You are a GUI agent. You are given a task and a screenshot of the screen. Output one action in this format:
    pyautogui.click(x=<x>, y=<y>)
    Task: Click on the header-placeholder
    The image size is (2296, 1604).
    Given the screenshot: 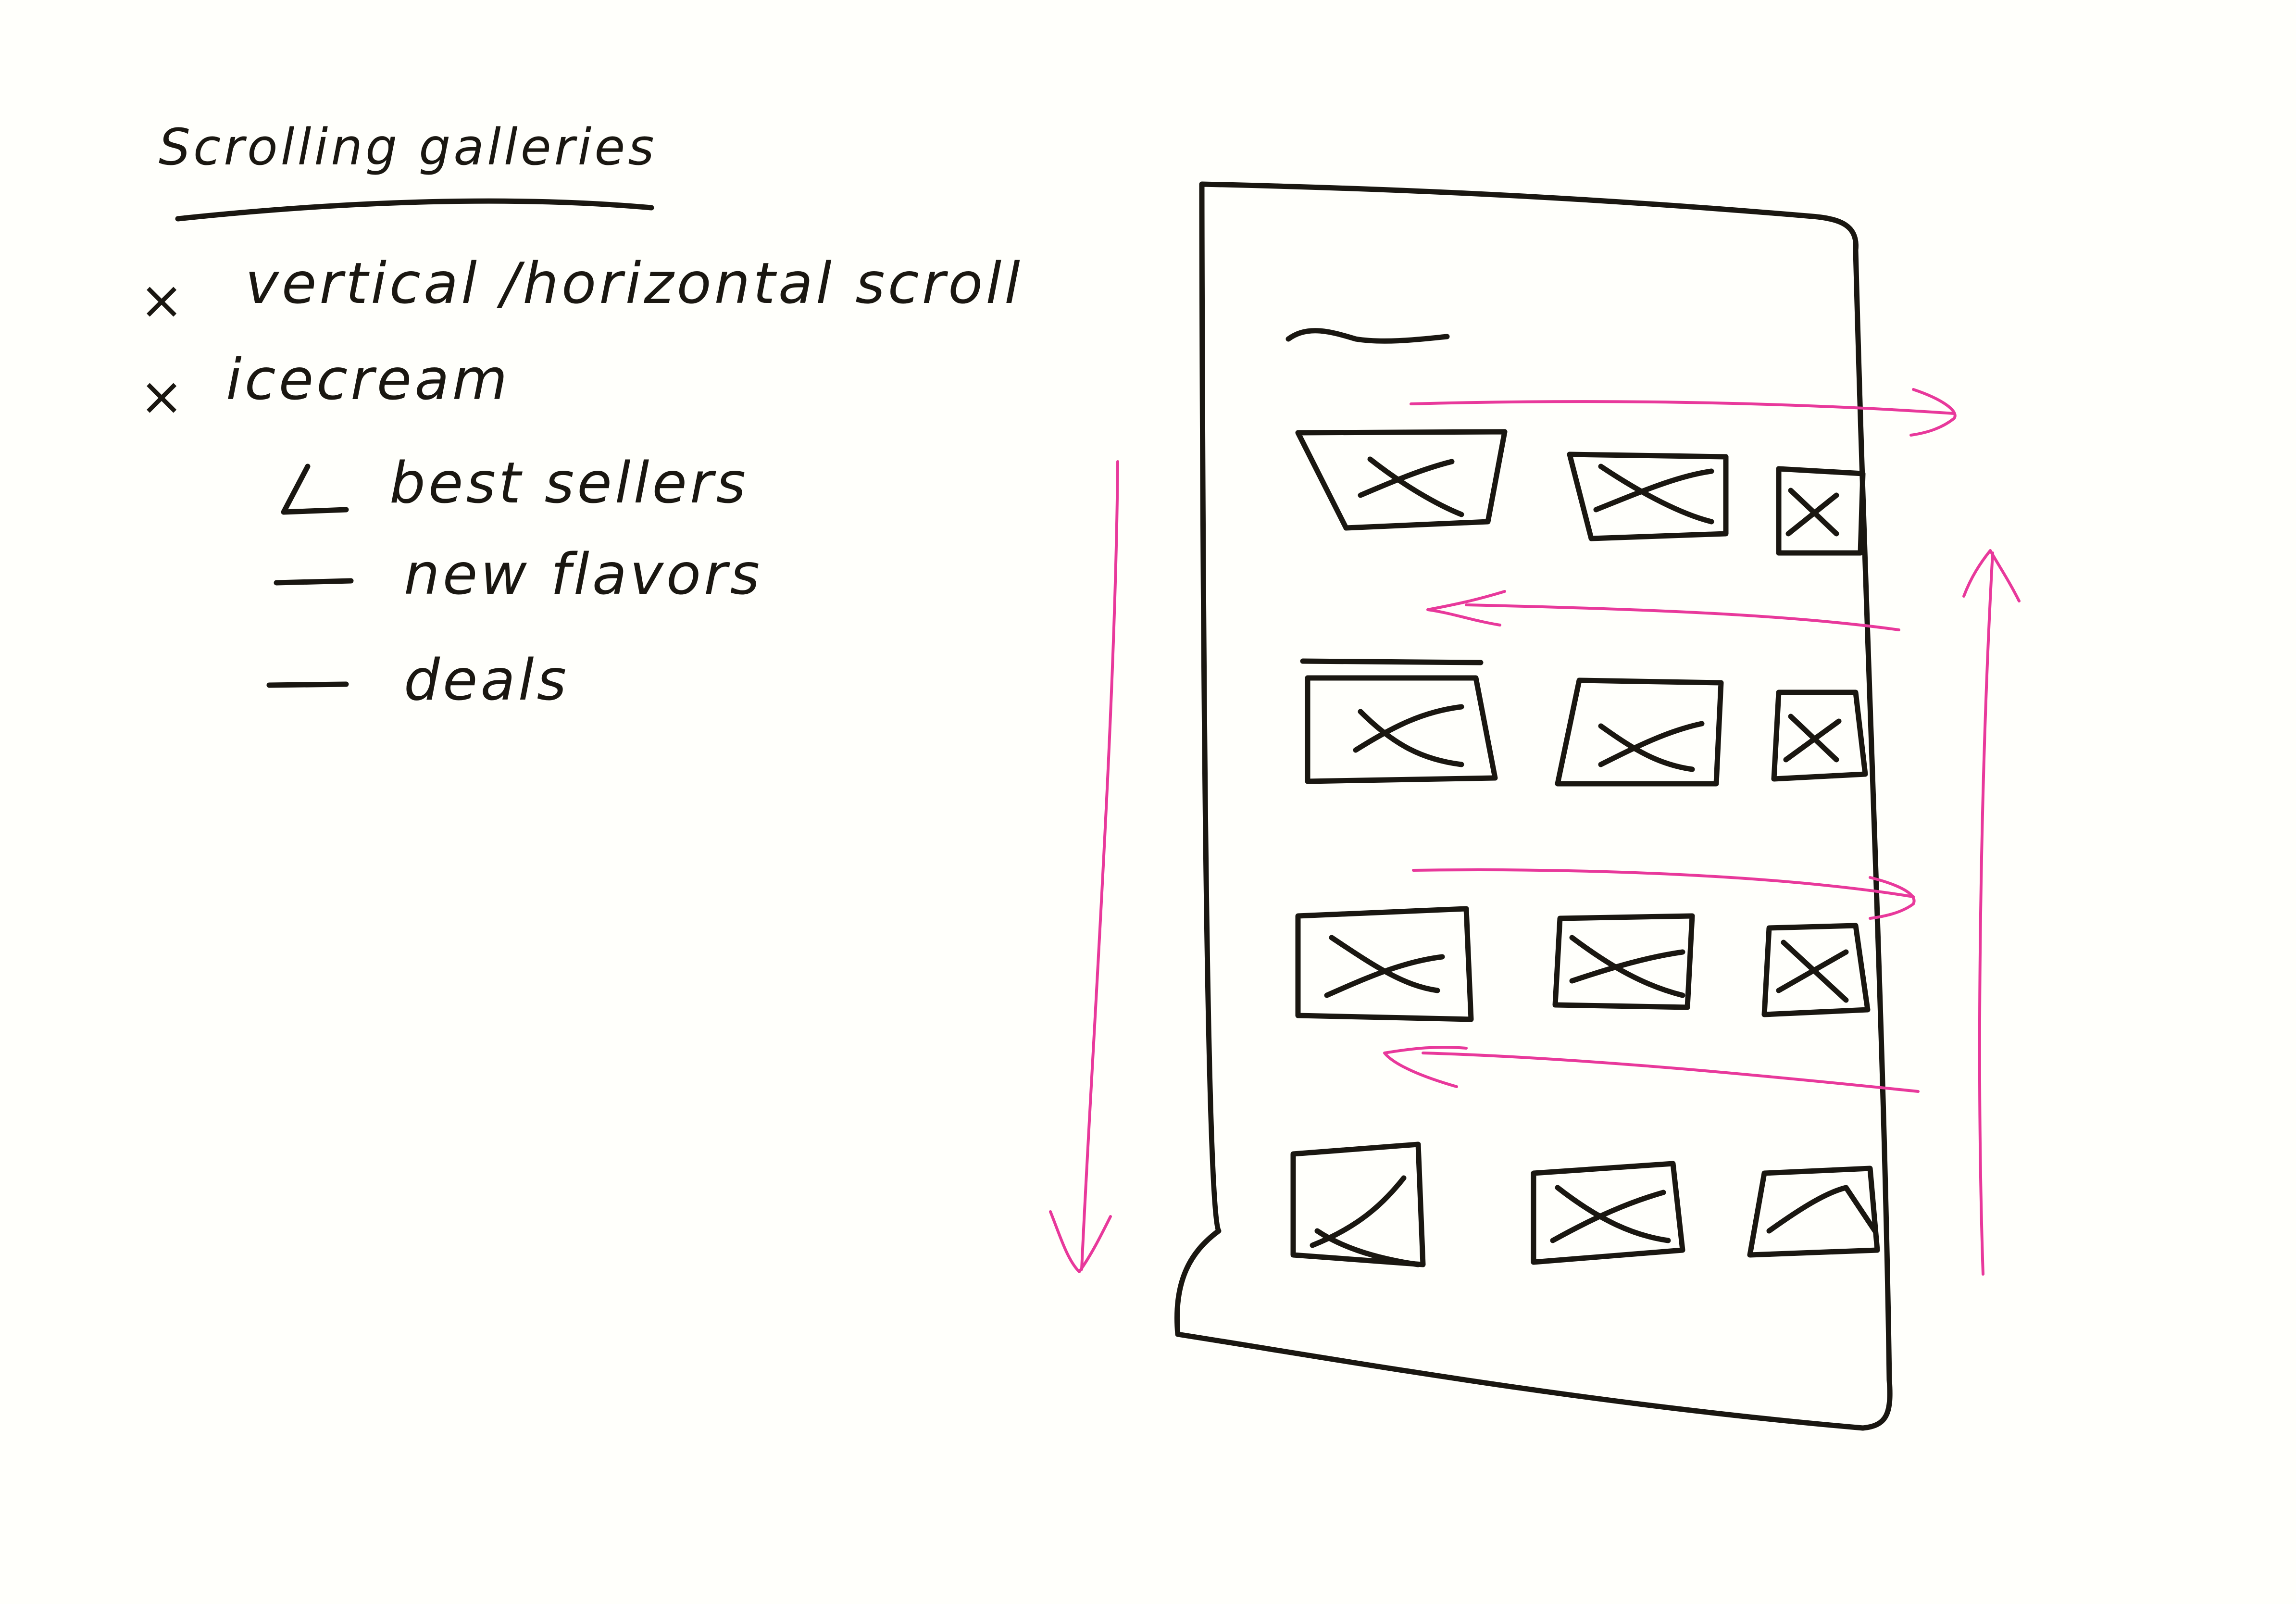 What is the action you would take?
    pyautogui.click(x=1367, y=336)
    